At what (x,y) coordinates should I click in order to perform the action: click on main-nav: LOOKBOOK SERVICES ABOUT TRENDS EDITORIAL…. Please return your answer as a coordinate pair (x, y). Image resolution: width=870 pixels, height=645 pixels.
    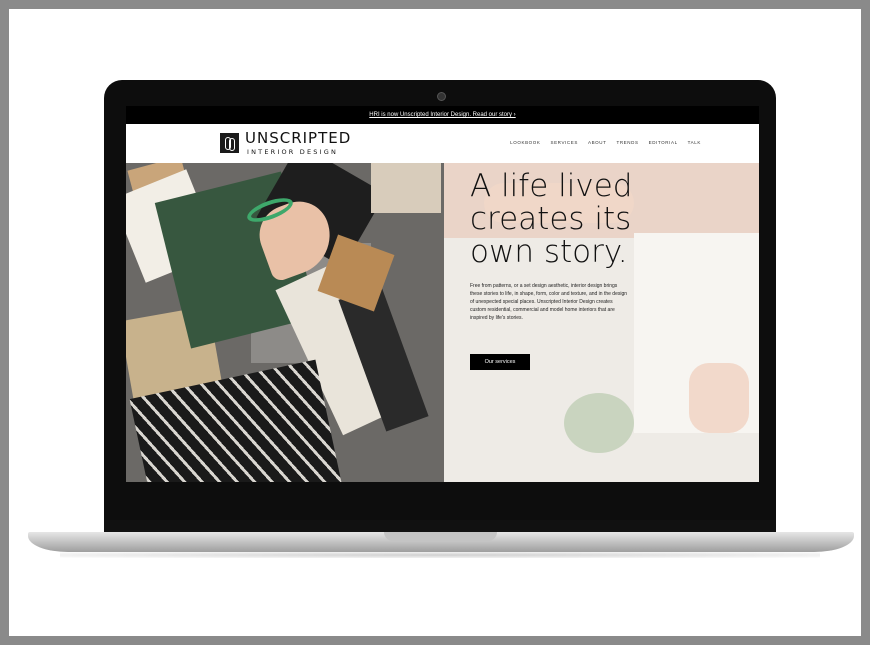
    Looking at the image, I should click on (605, 142).